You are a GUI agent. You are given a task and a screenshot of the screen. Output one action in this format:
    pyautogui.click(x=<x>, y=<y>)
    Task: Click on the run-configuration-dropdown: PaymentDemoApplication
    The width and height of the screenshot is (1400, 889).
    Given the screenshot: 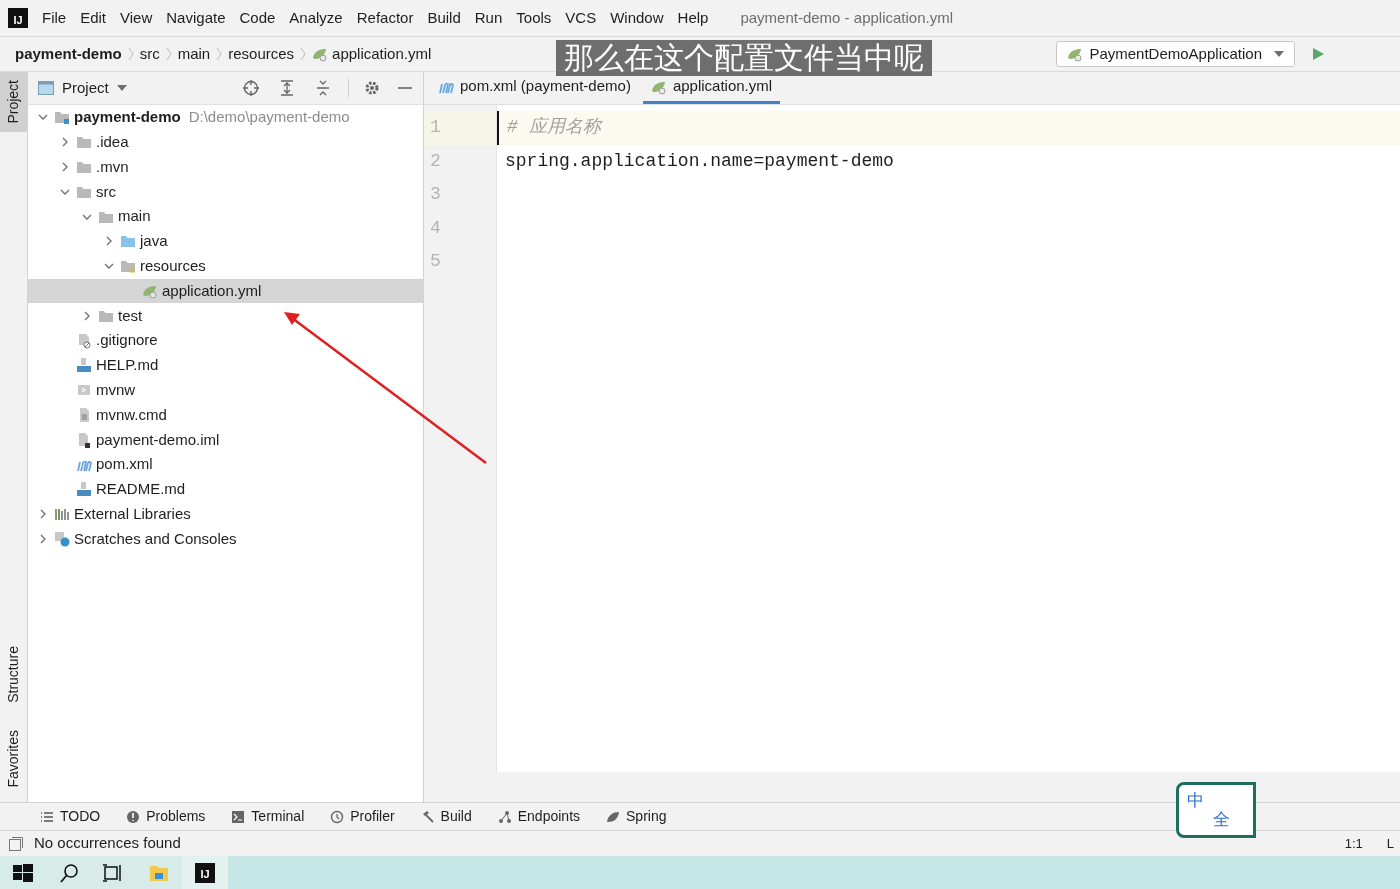 What is the action you would take?
    pyautogui.click(x=1175, y=54)
    